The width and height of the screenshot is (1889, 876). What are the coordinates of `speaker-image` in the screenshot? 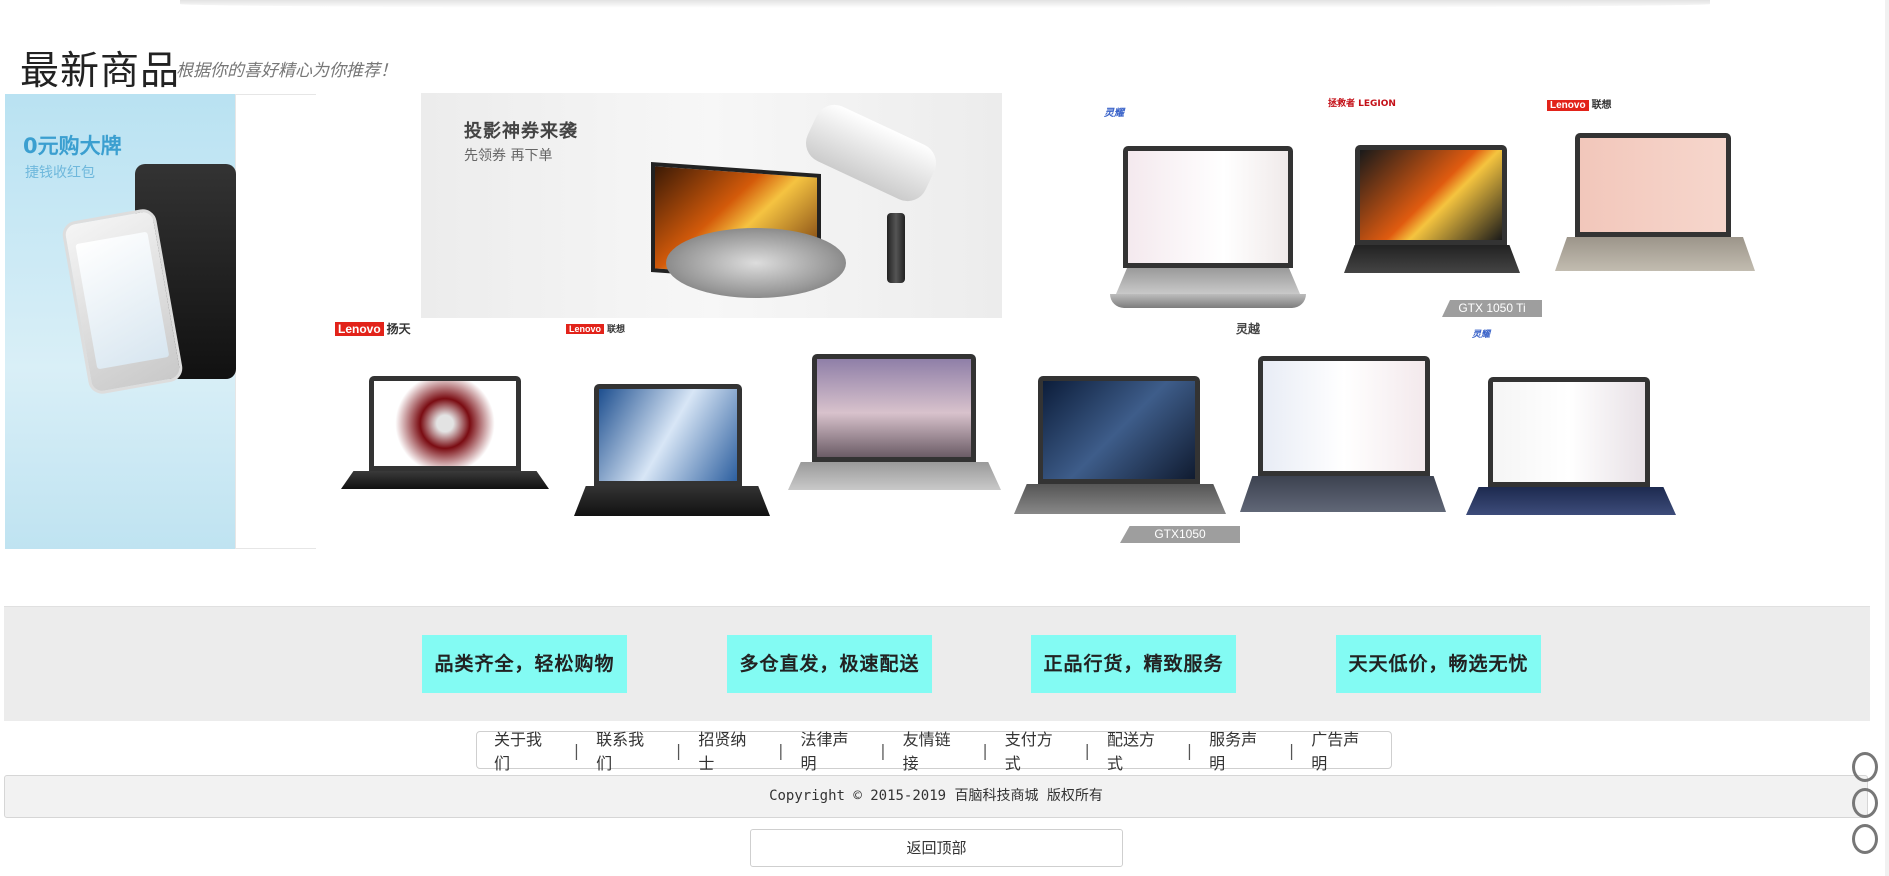 It's located at (896, 248).